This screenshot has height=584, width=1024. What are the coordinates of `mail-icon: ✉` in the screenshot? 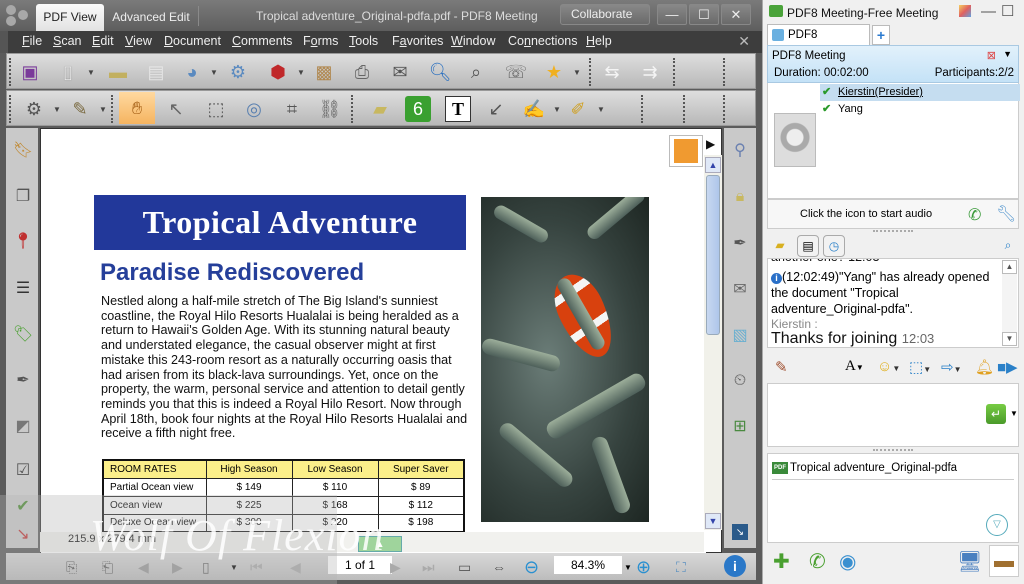 It's located at (740, 289).